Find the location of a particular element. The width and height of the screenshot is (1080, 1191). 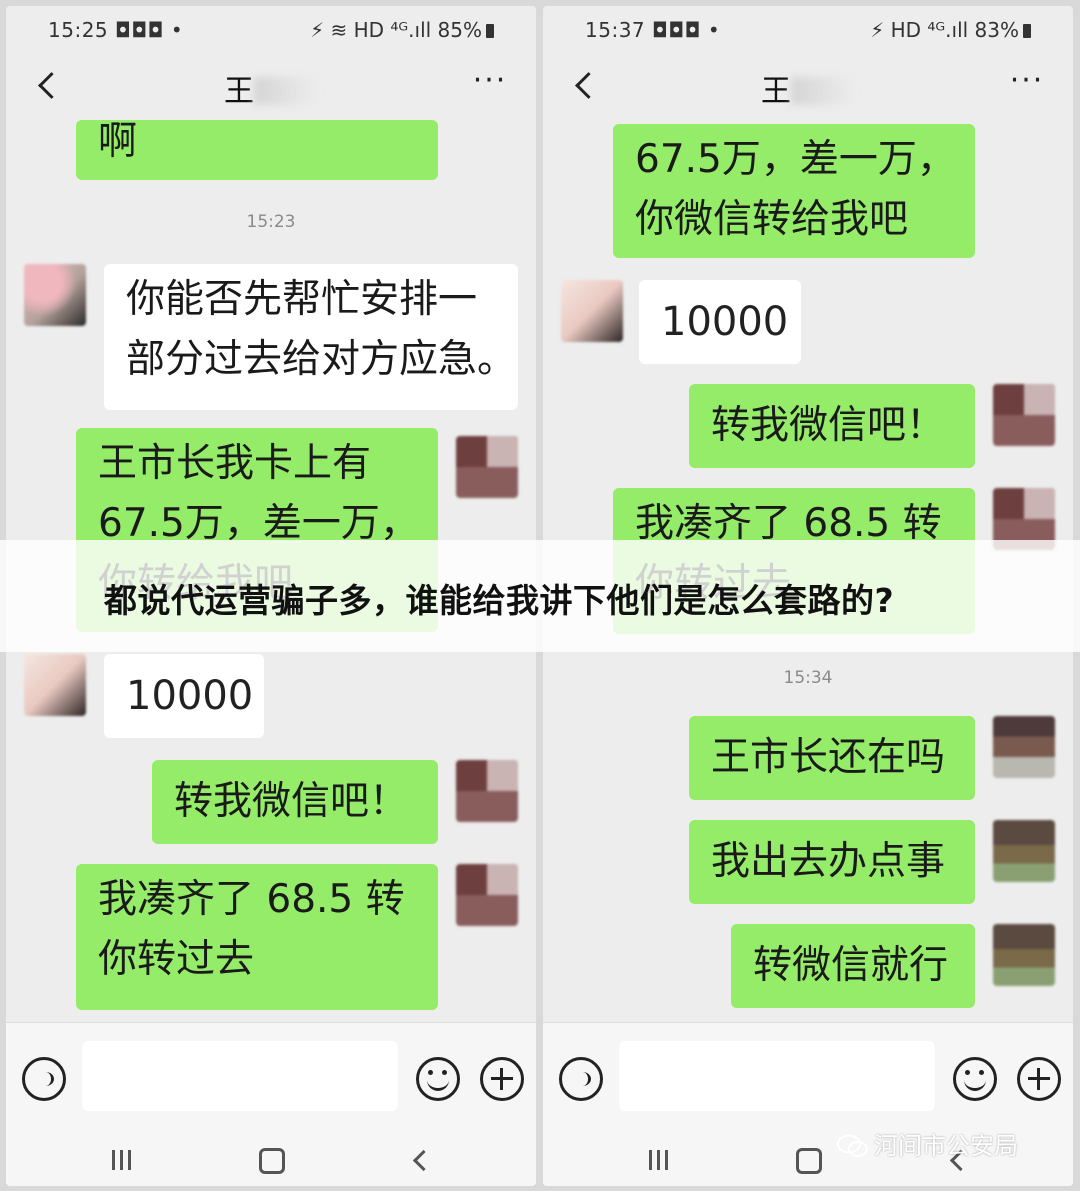

banner-title: 都说代运营骗子多，谁能给我讲下他们是怎么套路的? is located at coordinates (499, 600).